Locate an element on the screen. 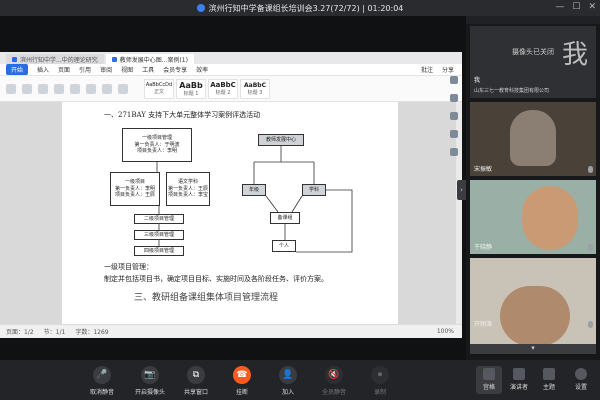 This screenshot has height=400, width=600. ribbon-toolbar: AaBbCcDd 正文 AaBb 标题 1 AaBbC 标题 2 AaBbC 标题 3 is located at coordinates (231, 89).